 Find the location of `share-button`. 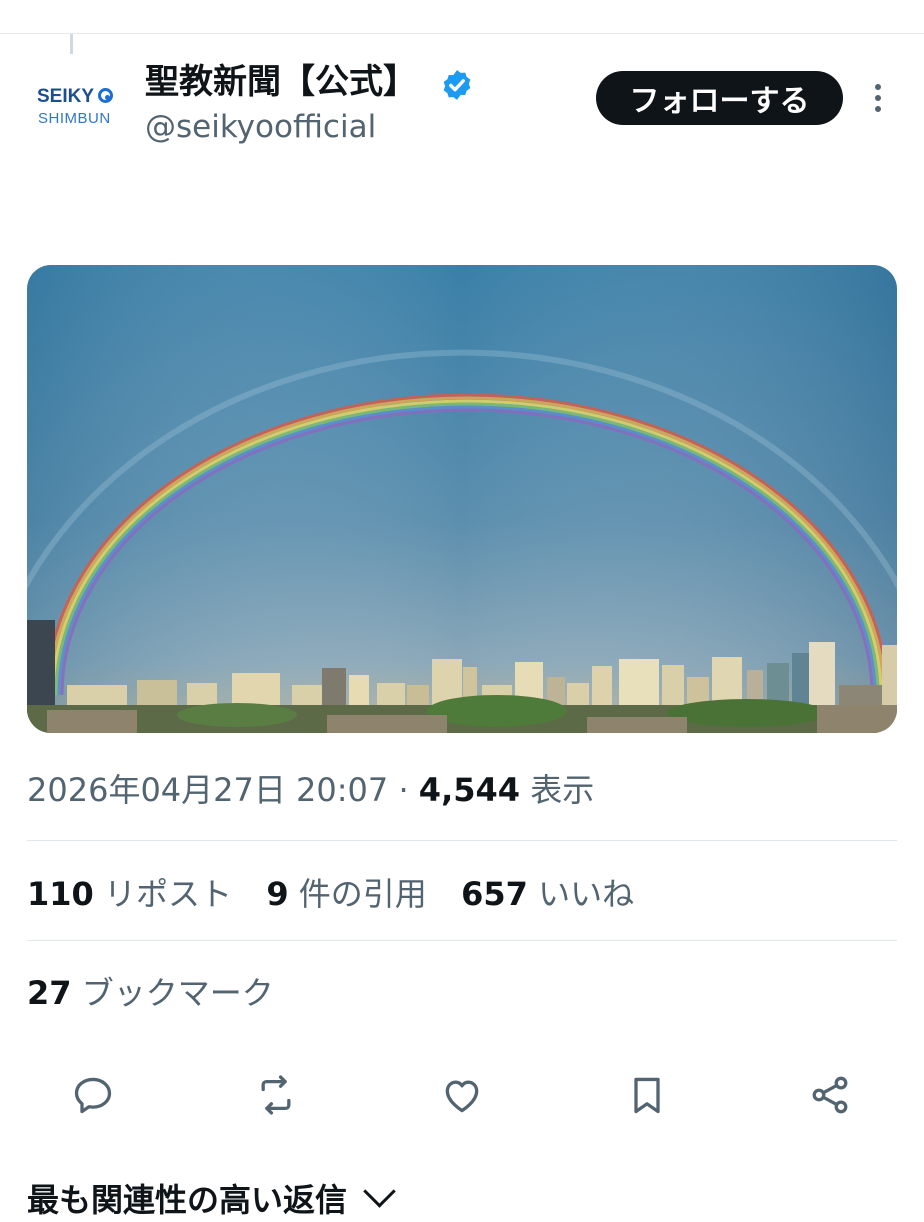

share-button is located at coordinates (830, 1095).